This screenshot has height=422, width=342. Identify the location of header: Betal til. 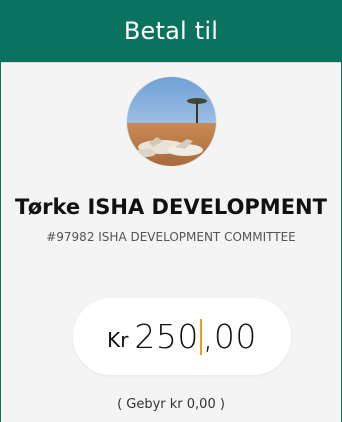
(171, 31).